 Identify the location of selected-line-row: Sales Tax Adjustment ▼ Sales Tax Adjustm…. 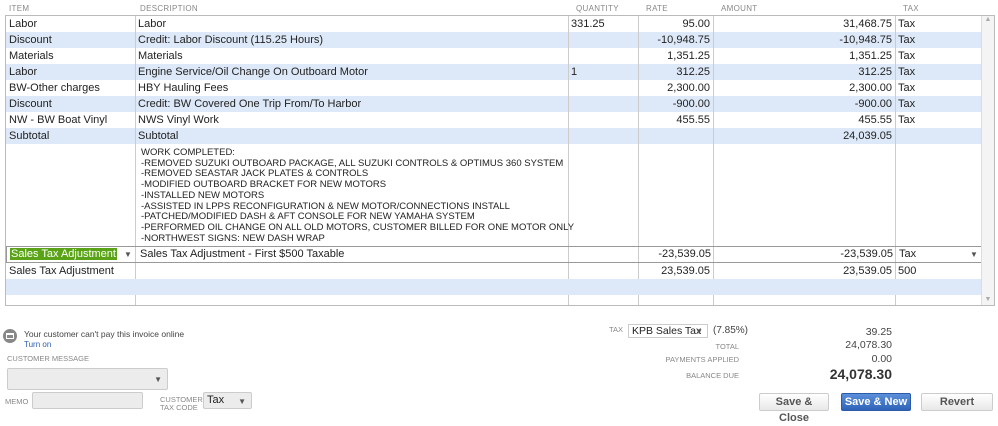
(494, 254).